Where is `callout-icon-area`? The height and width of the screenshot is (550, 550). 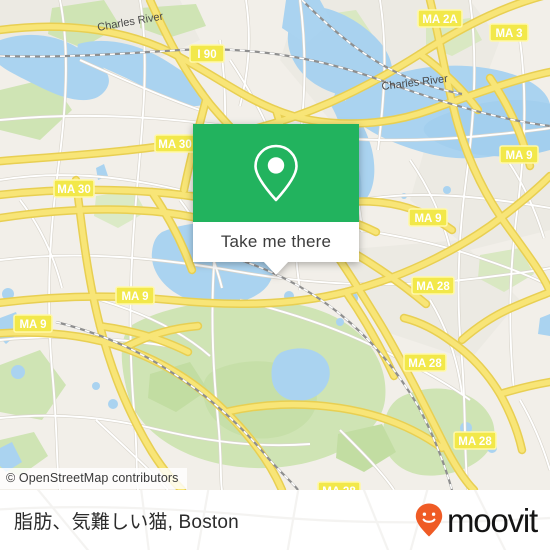
callout-icon-area is located at coordinates (276, 173).